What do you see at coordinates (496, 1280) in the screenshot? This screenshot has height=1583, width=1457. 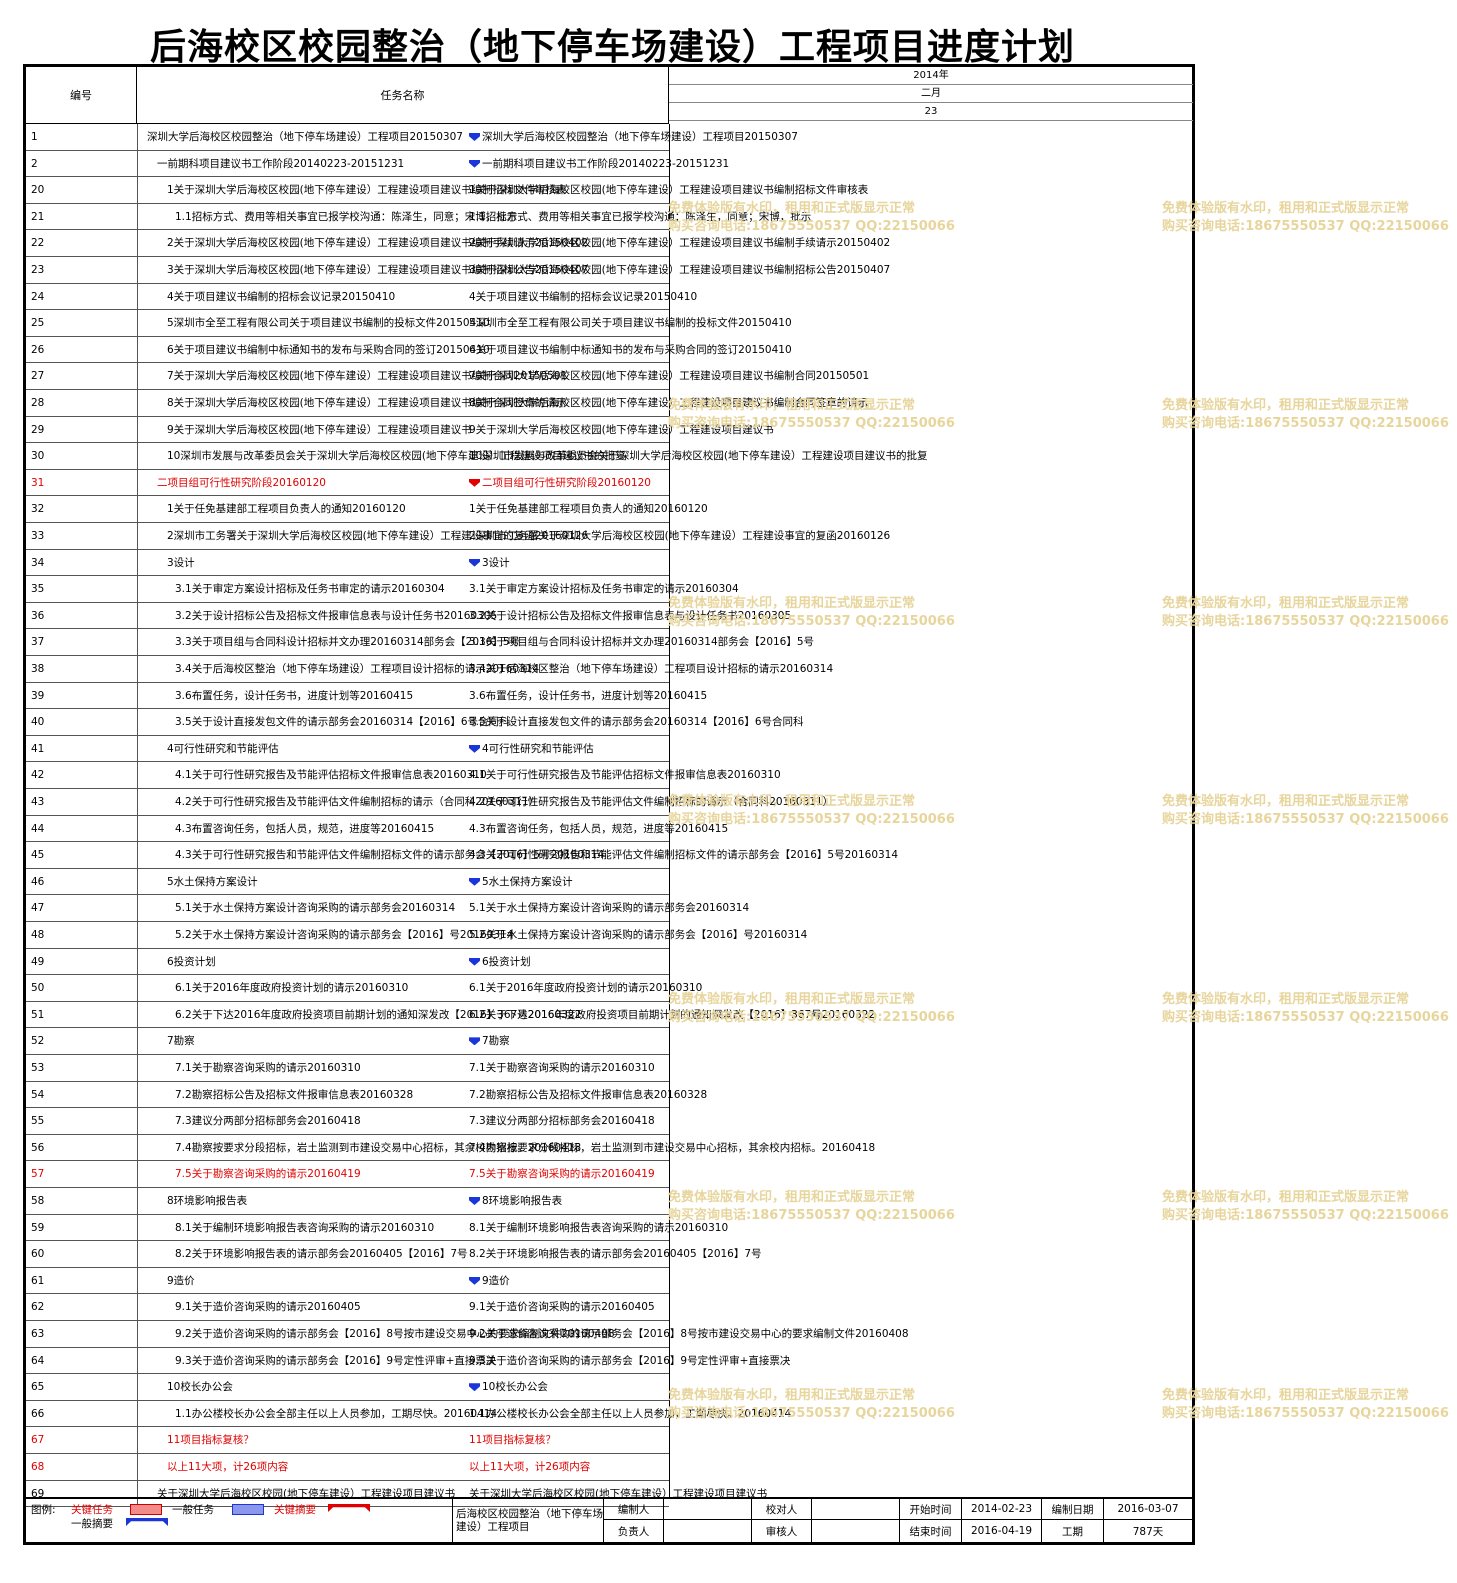 I see `gantt-bar-text: 9造价` at bounding box center [496, 1280].